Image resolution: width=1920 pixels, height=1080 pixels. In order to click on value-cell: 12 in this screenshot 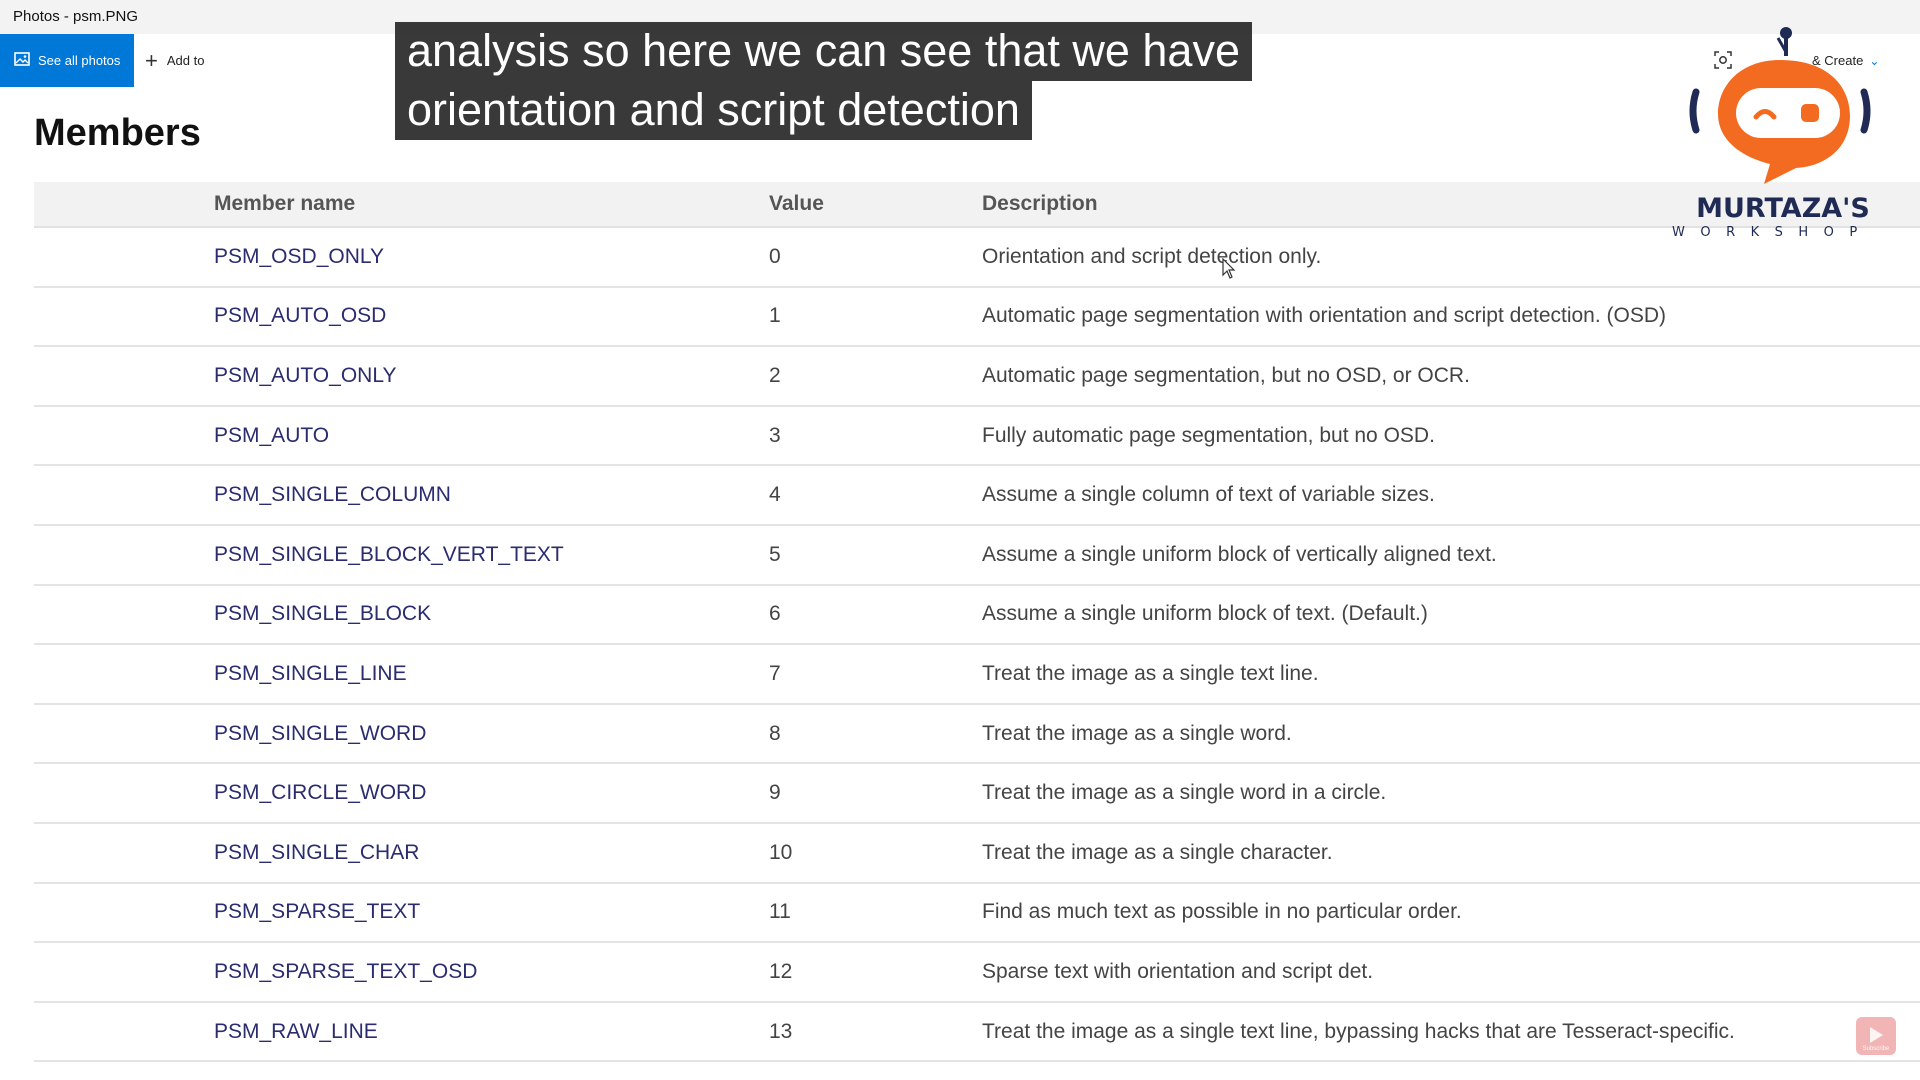, I will do `click(875, 972)`.